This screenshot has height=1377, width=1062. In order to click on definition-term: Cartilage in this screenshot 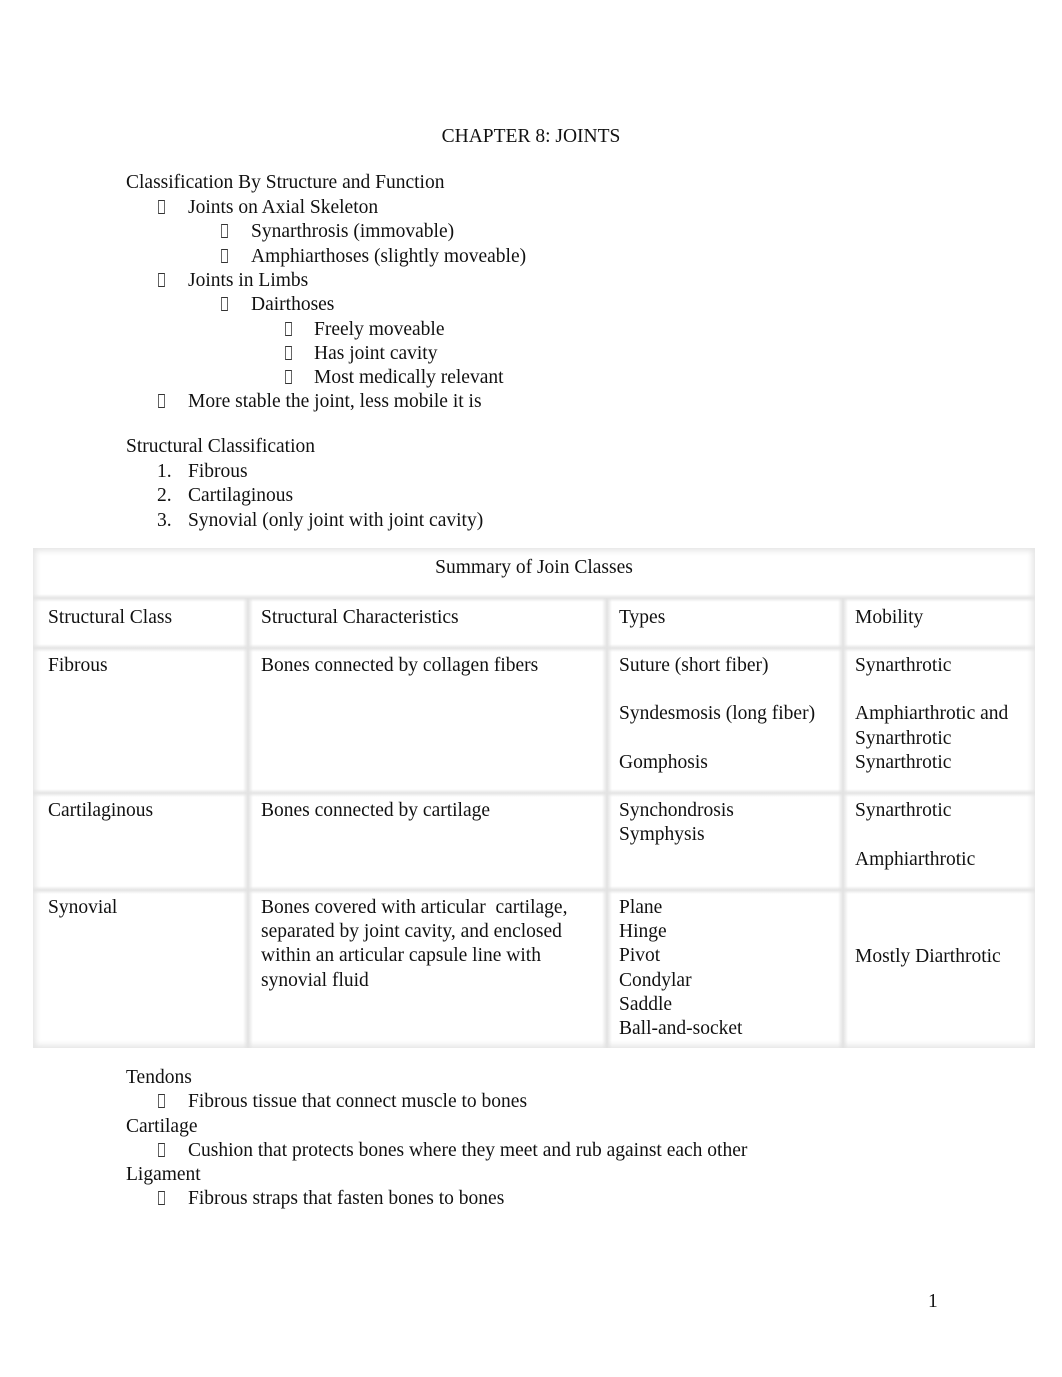, I will do `click(162, 1126)`.